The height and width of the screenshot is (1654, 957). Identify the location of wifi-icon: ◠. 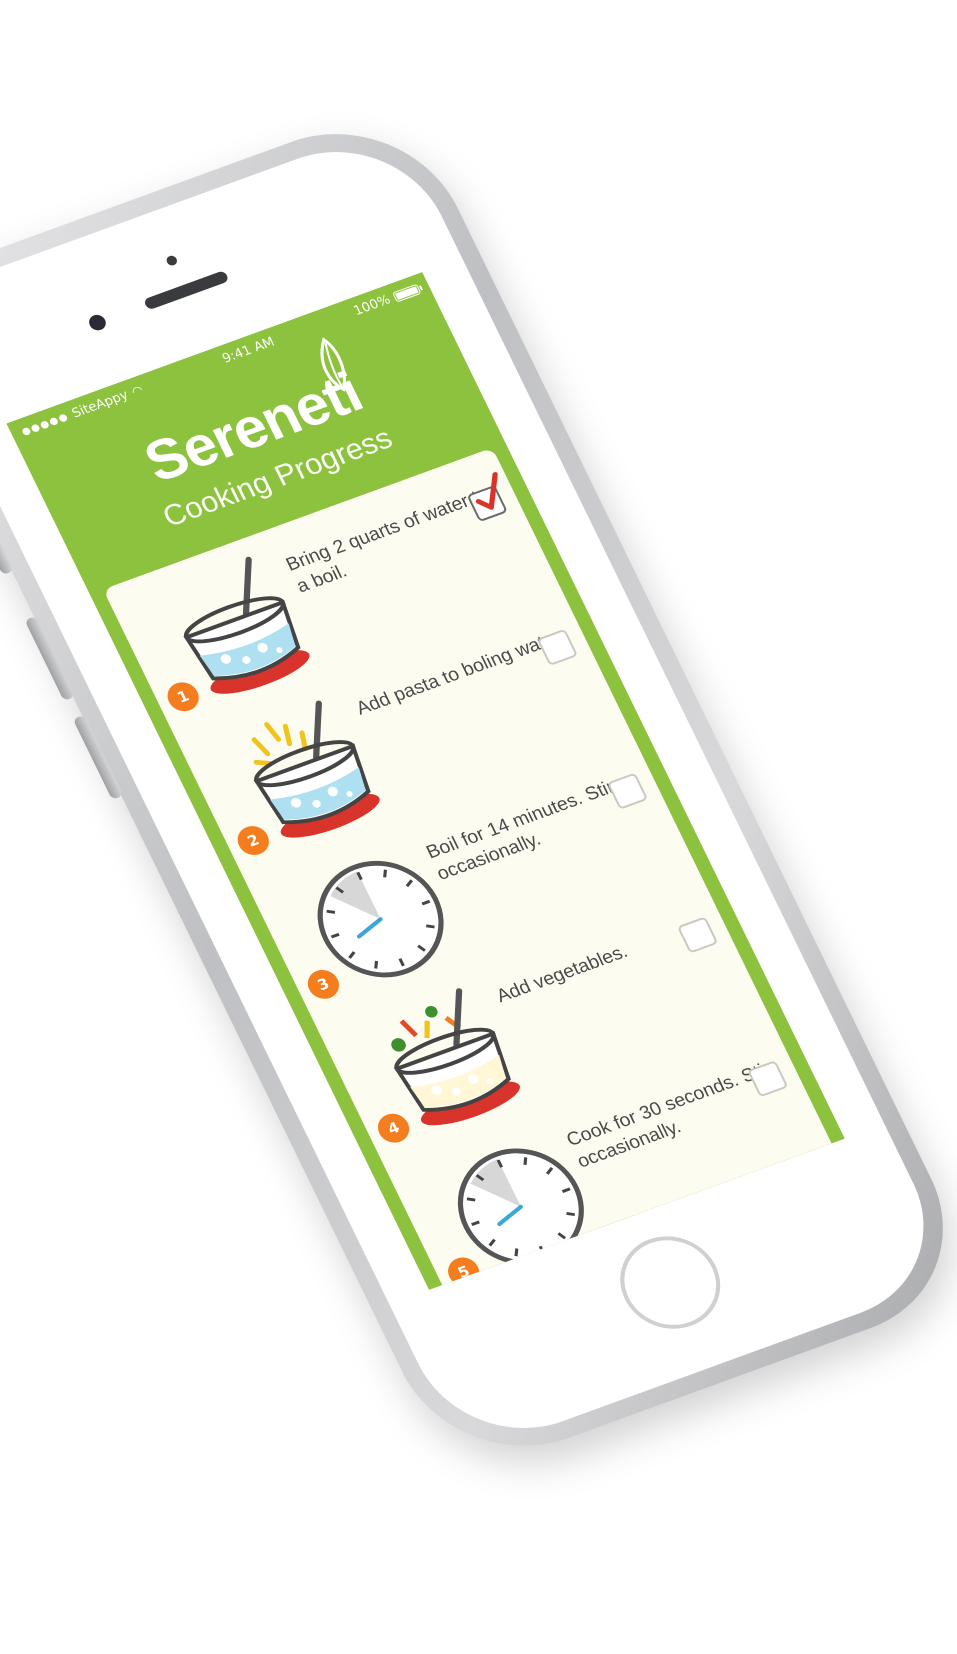
(137, 390).